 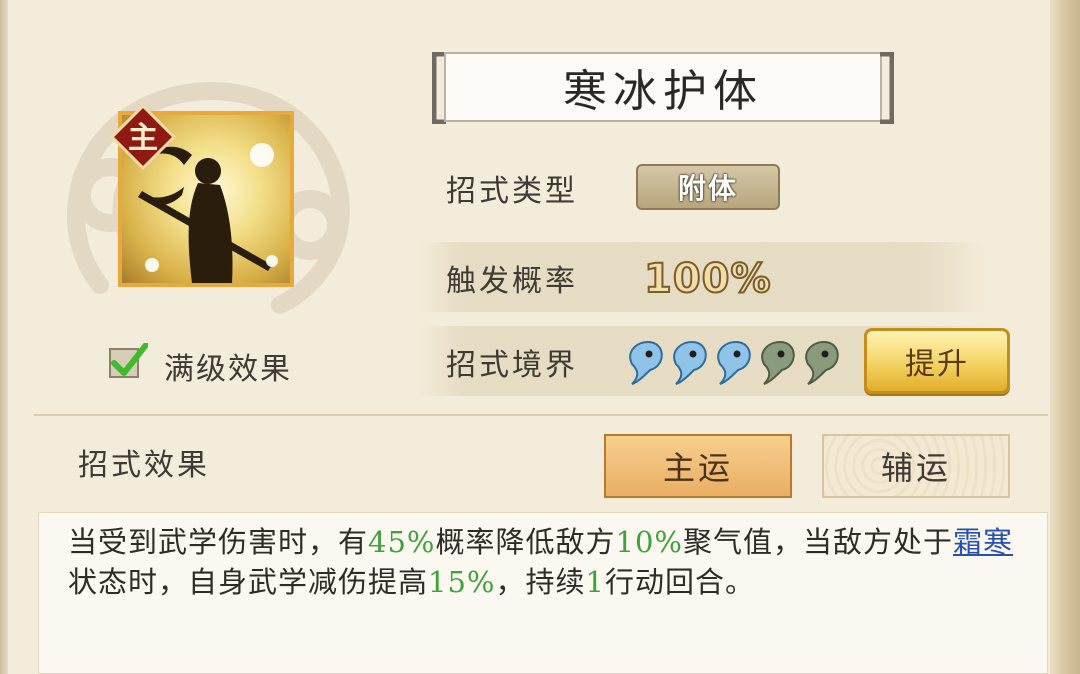 I want to click on title-bracket-right, so click(x=887, y=88).